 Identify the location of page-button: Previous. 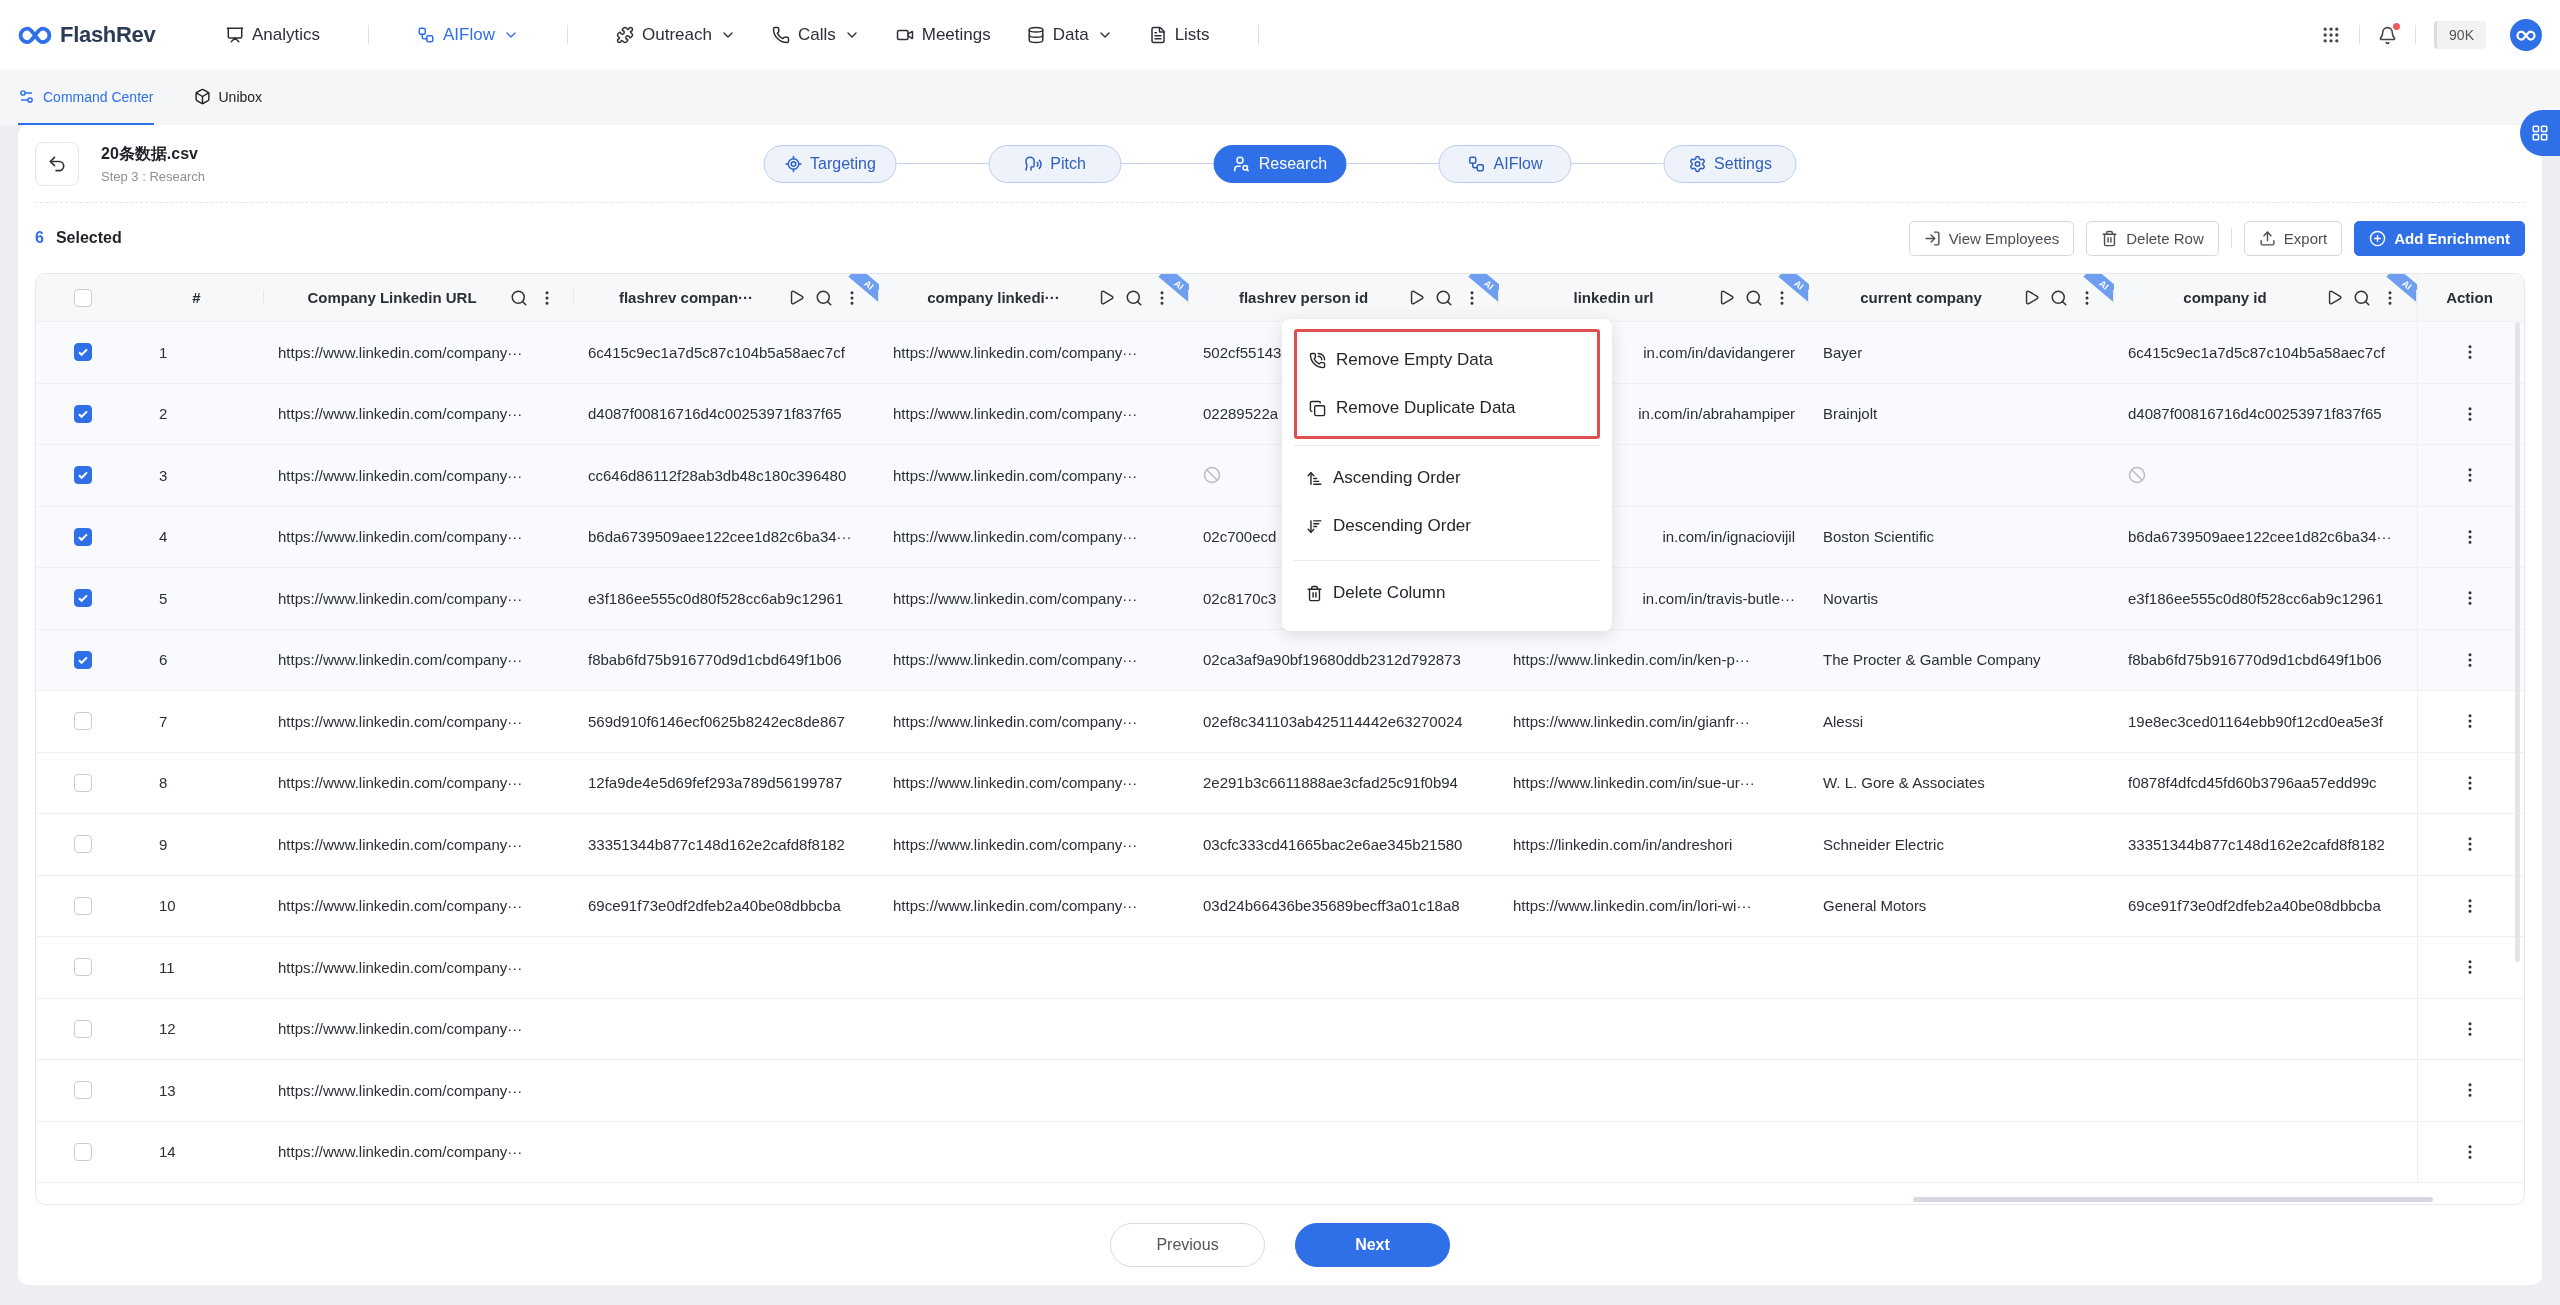
(1187, 1245).